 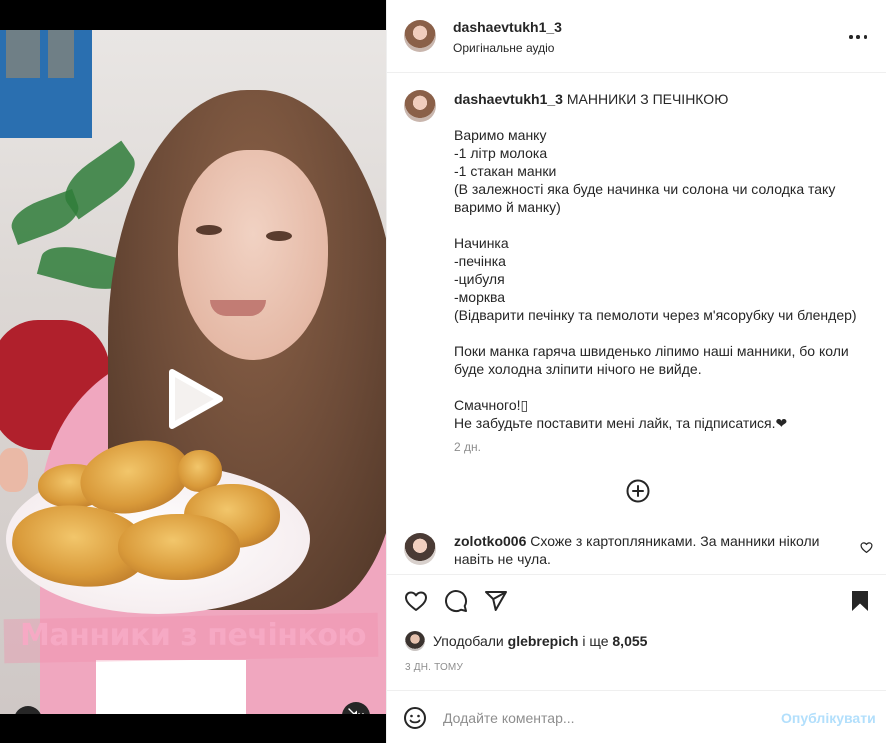 I want to click on commenter-avatar, so click(x=420, y=549).